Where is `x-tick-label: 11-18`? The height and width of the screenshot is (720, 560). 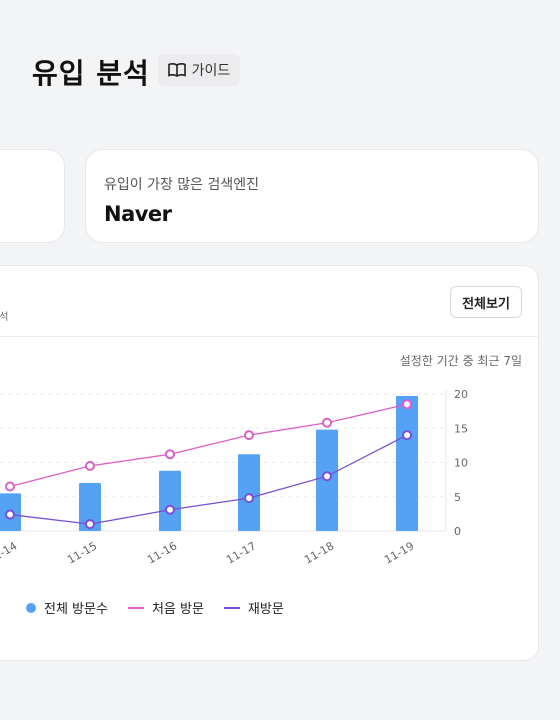 x-tick-label: 11-18 is located at coordinates (319, 552).